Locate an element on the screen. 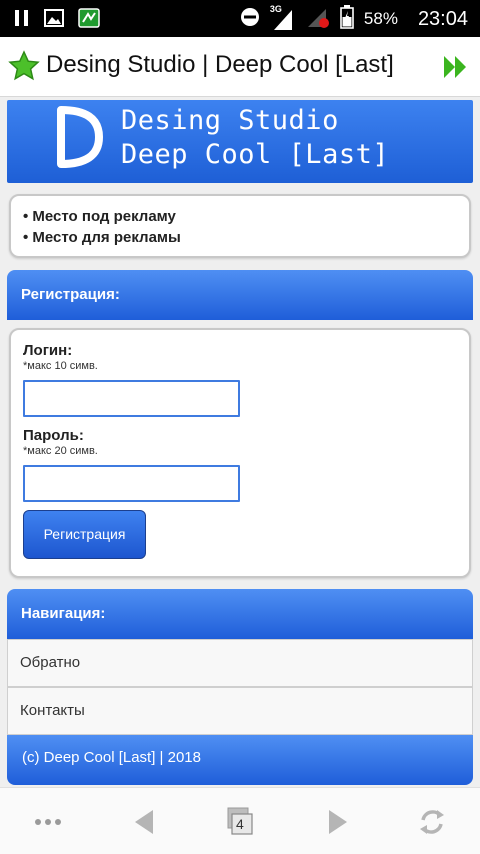  login-label: Логин: is located at coordinates (48, 350).